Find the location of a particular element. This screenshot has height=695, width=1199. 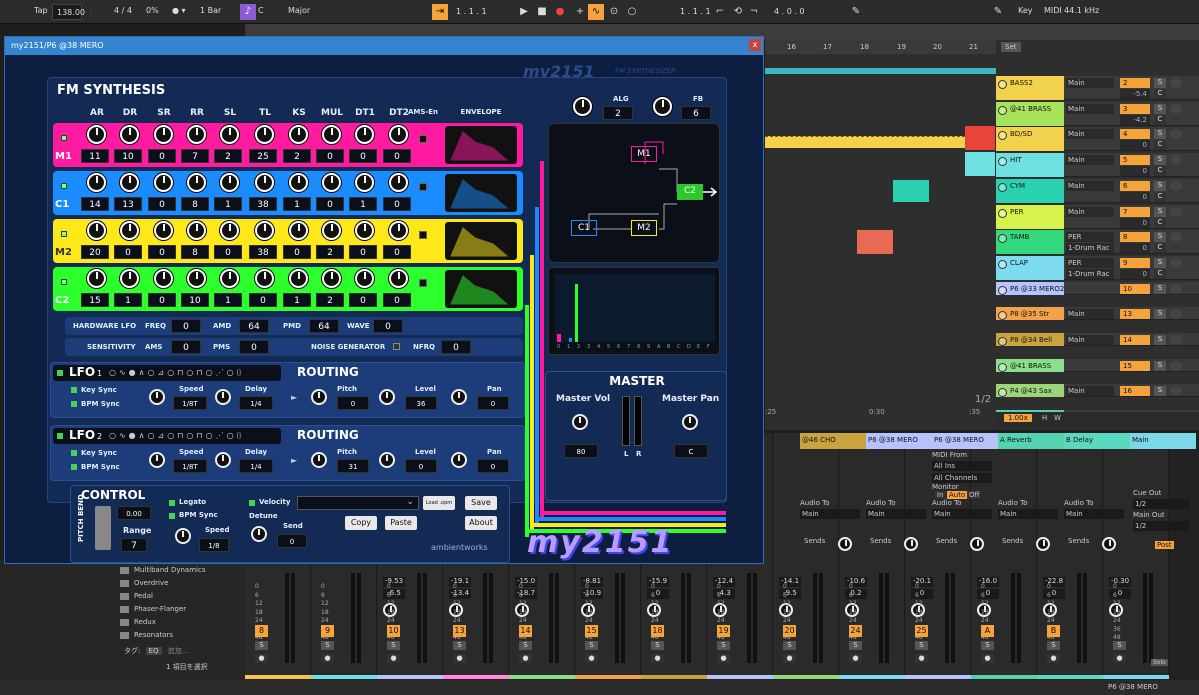

range-value: 7 is located at coordinates (134, 545).